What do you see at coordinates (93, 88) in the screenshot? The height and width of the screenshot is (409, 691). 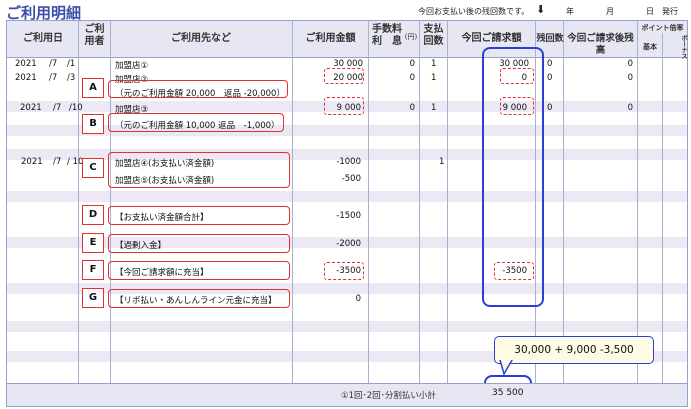 I see `marker-a: A` at bounding box center [93, 88].